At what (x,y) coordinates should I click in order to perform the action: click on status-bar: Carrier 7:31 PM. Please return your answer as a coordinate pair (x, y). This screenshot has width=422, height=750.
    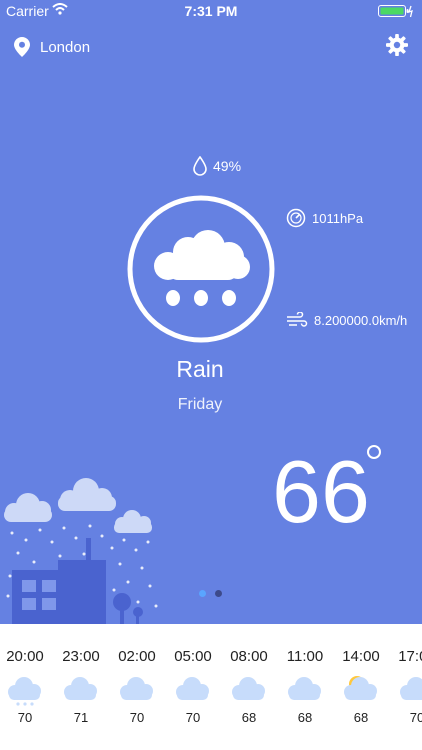
    Looking at the image, I should click on (211, 11).